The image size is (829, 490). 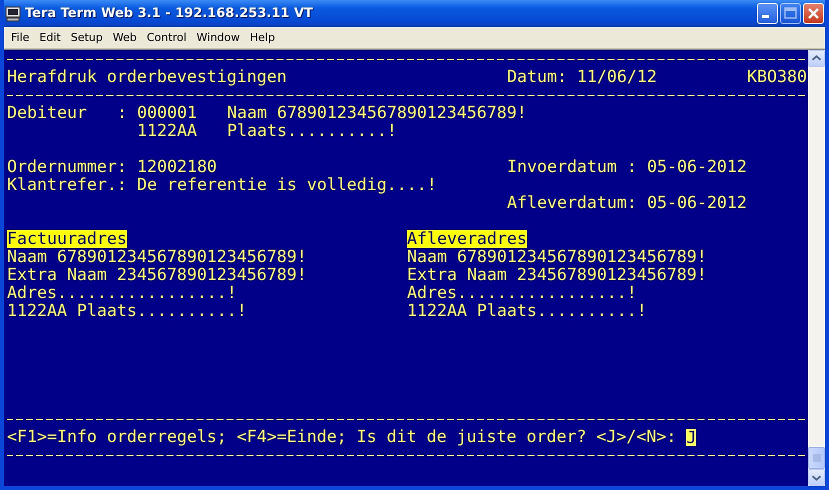 What do you see at coordinates (341, 437) in the screenshot?
I see `prompt-text: <F1>=Info orderregels; <F4>=Einde; Is dit de juiste order? <J>/<N>:` at bounding box center [341, 437].